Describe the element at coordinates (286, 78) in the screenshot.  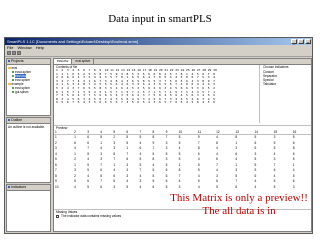
I see `indicator-list: Custom Separator Special Tabulator` at that location.